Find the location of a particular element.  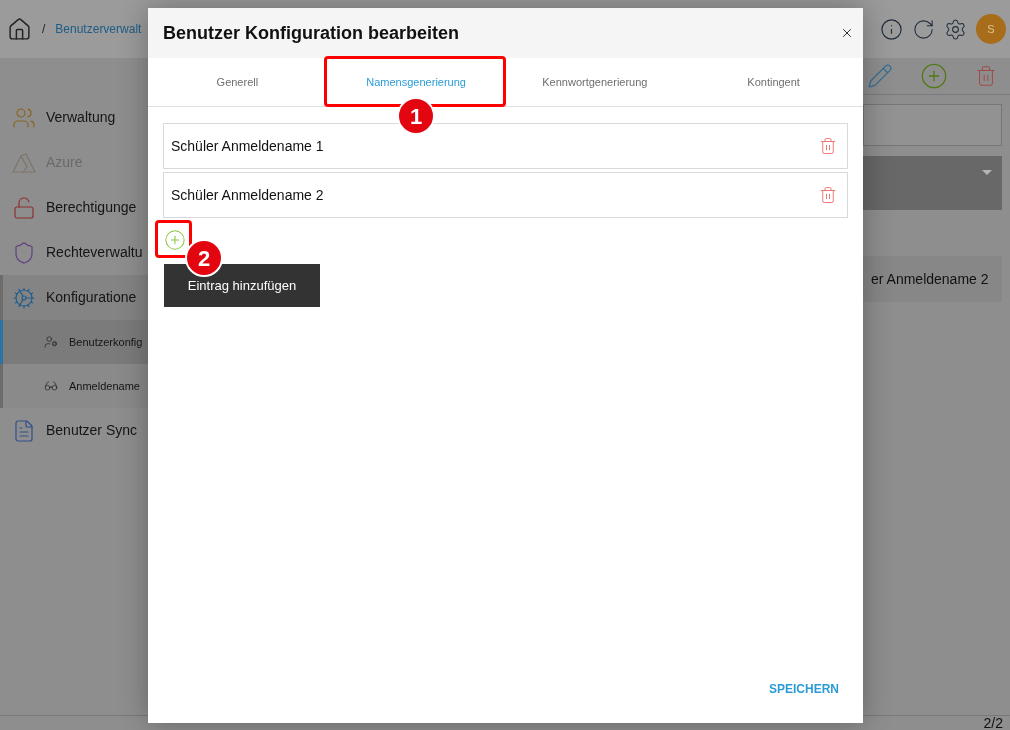

save-button: SPEICHERN is located at coordinates (804, 689).